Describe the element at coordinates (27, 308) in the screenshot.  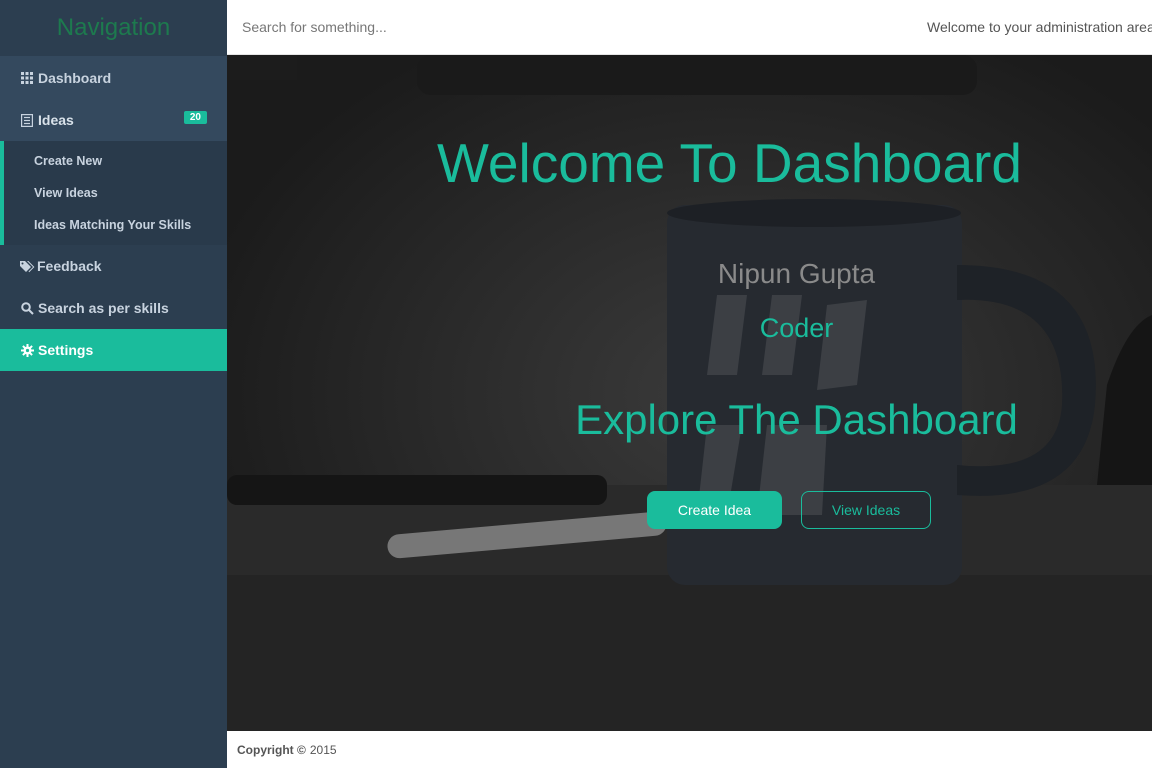
I see `search-icon` at that location.